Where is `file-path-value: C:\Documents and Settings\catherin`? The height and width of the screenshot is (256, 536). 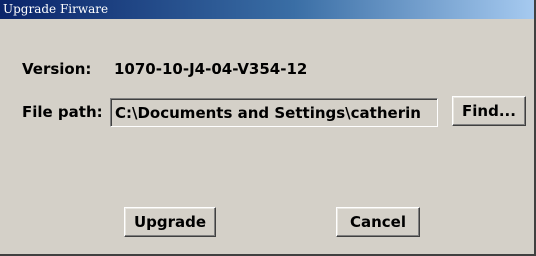 file-path-value: C:\Documents and Settings\catherin is located at coordinates (268, 113).